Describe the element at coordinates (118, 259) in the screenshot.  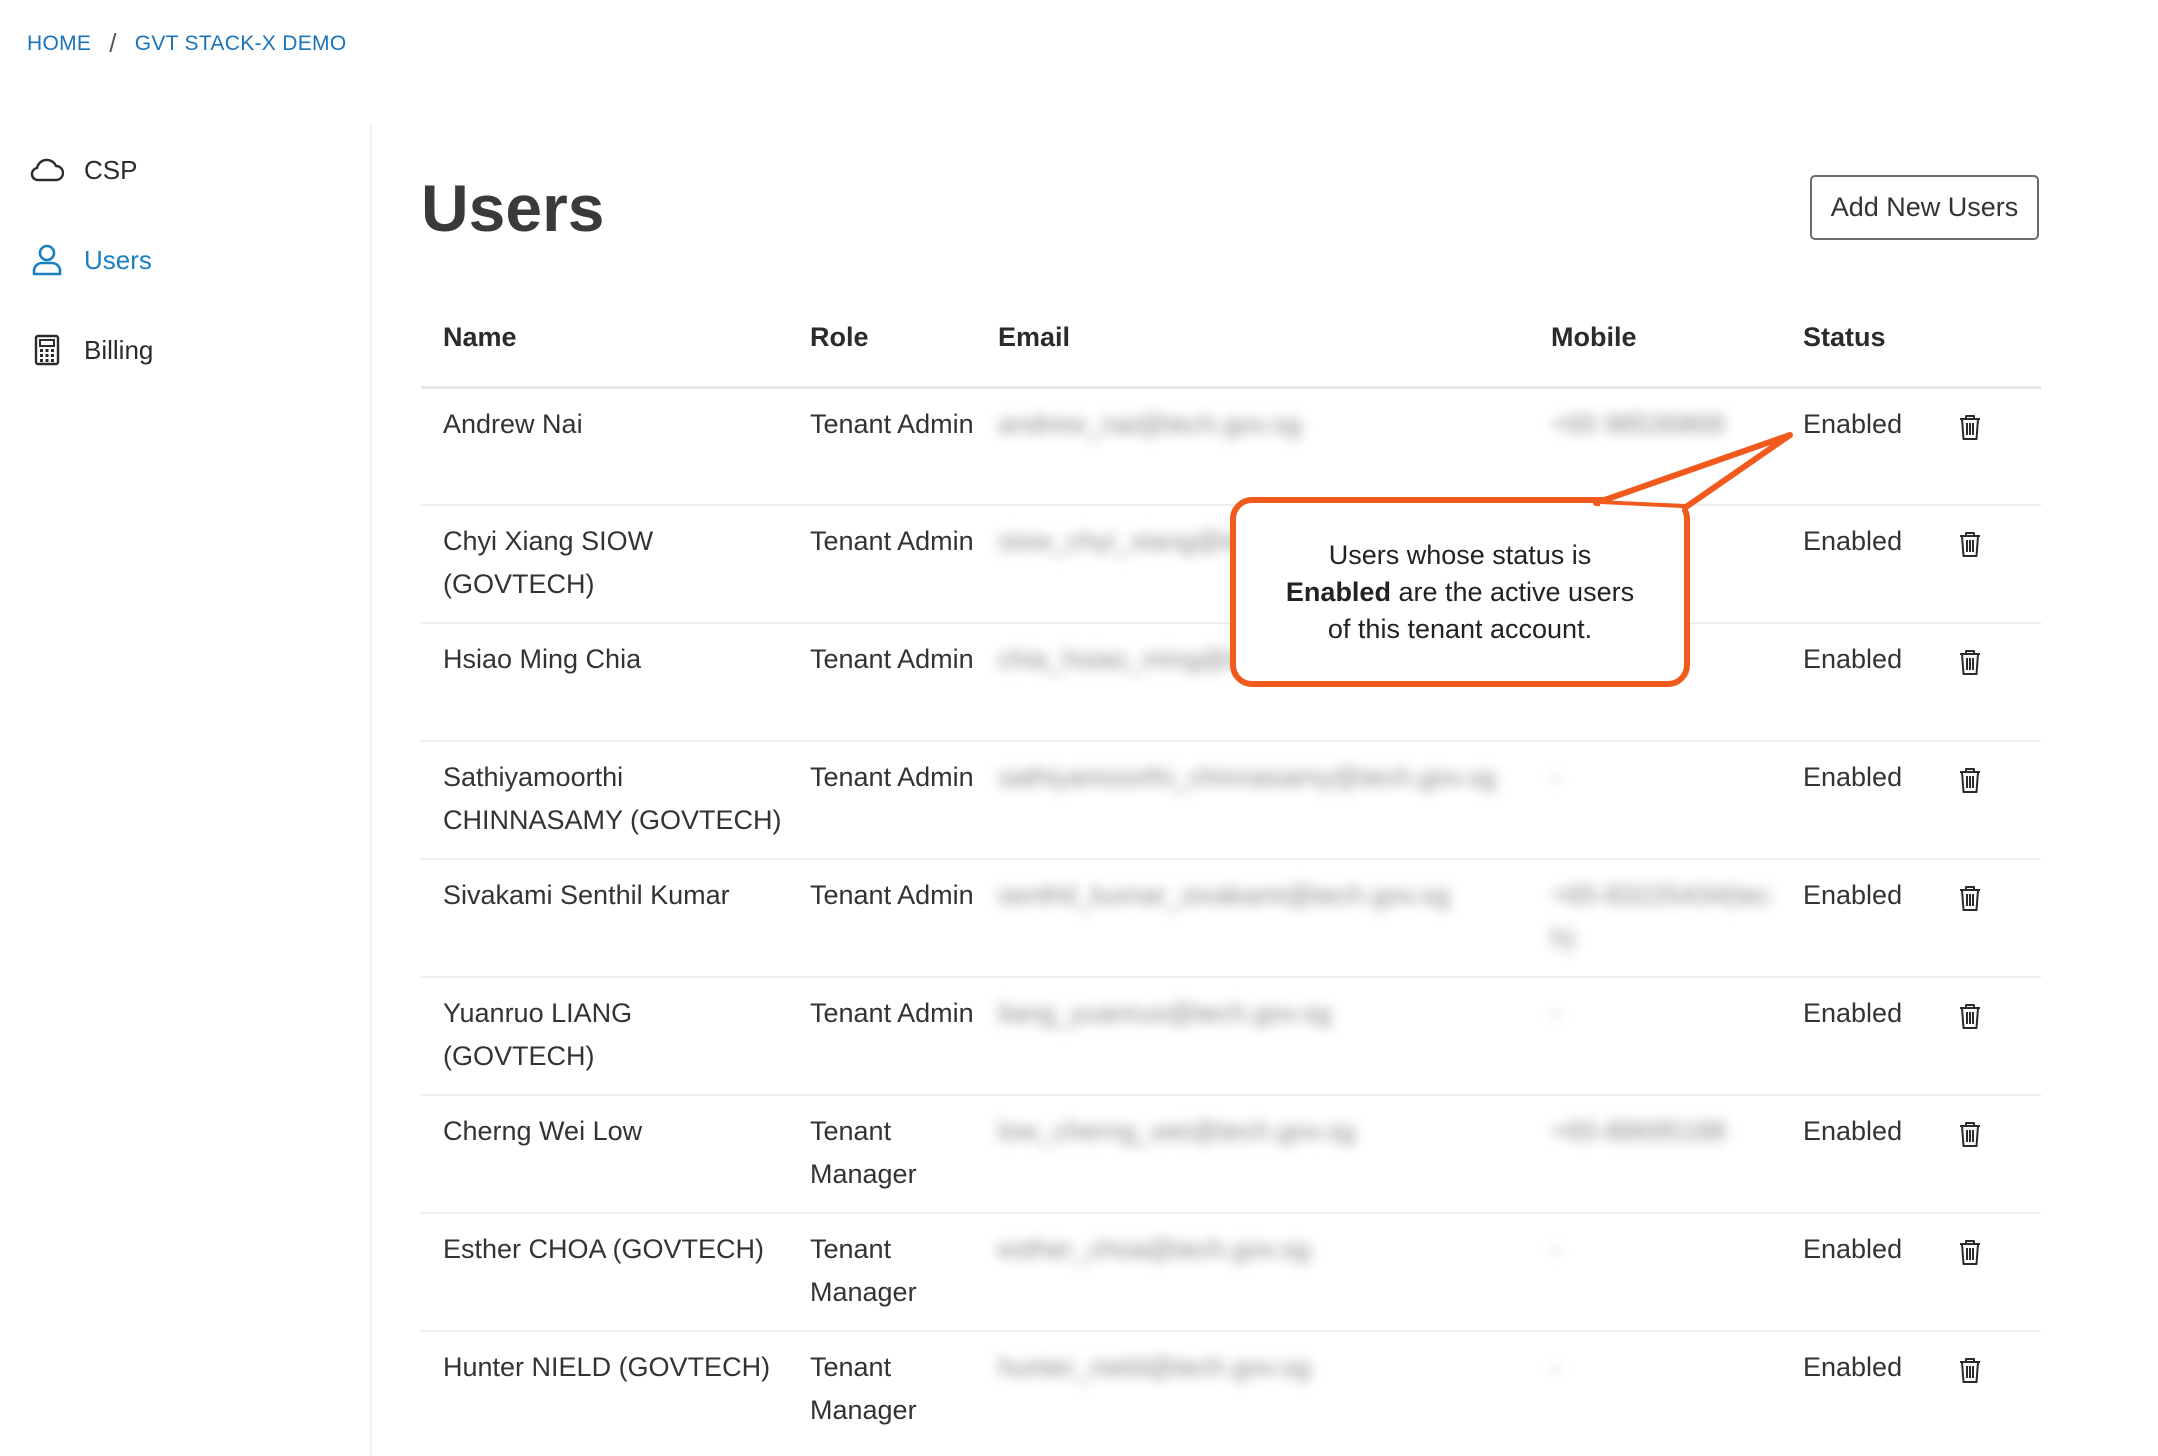
I see `sidebar-item-label: Users` at that location.